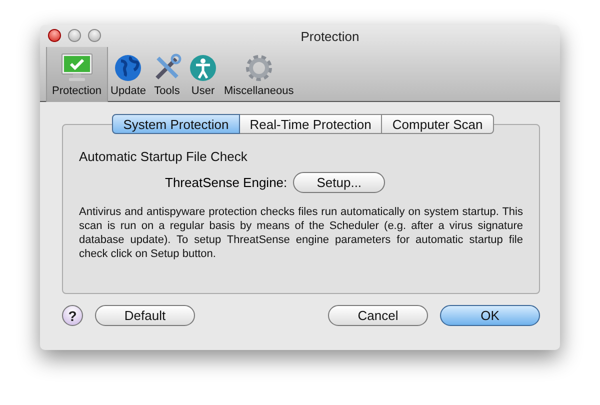 The image size is (600, 405). I want to click on gear-icon, so click(259, 68).